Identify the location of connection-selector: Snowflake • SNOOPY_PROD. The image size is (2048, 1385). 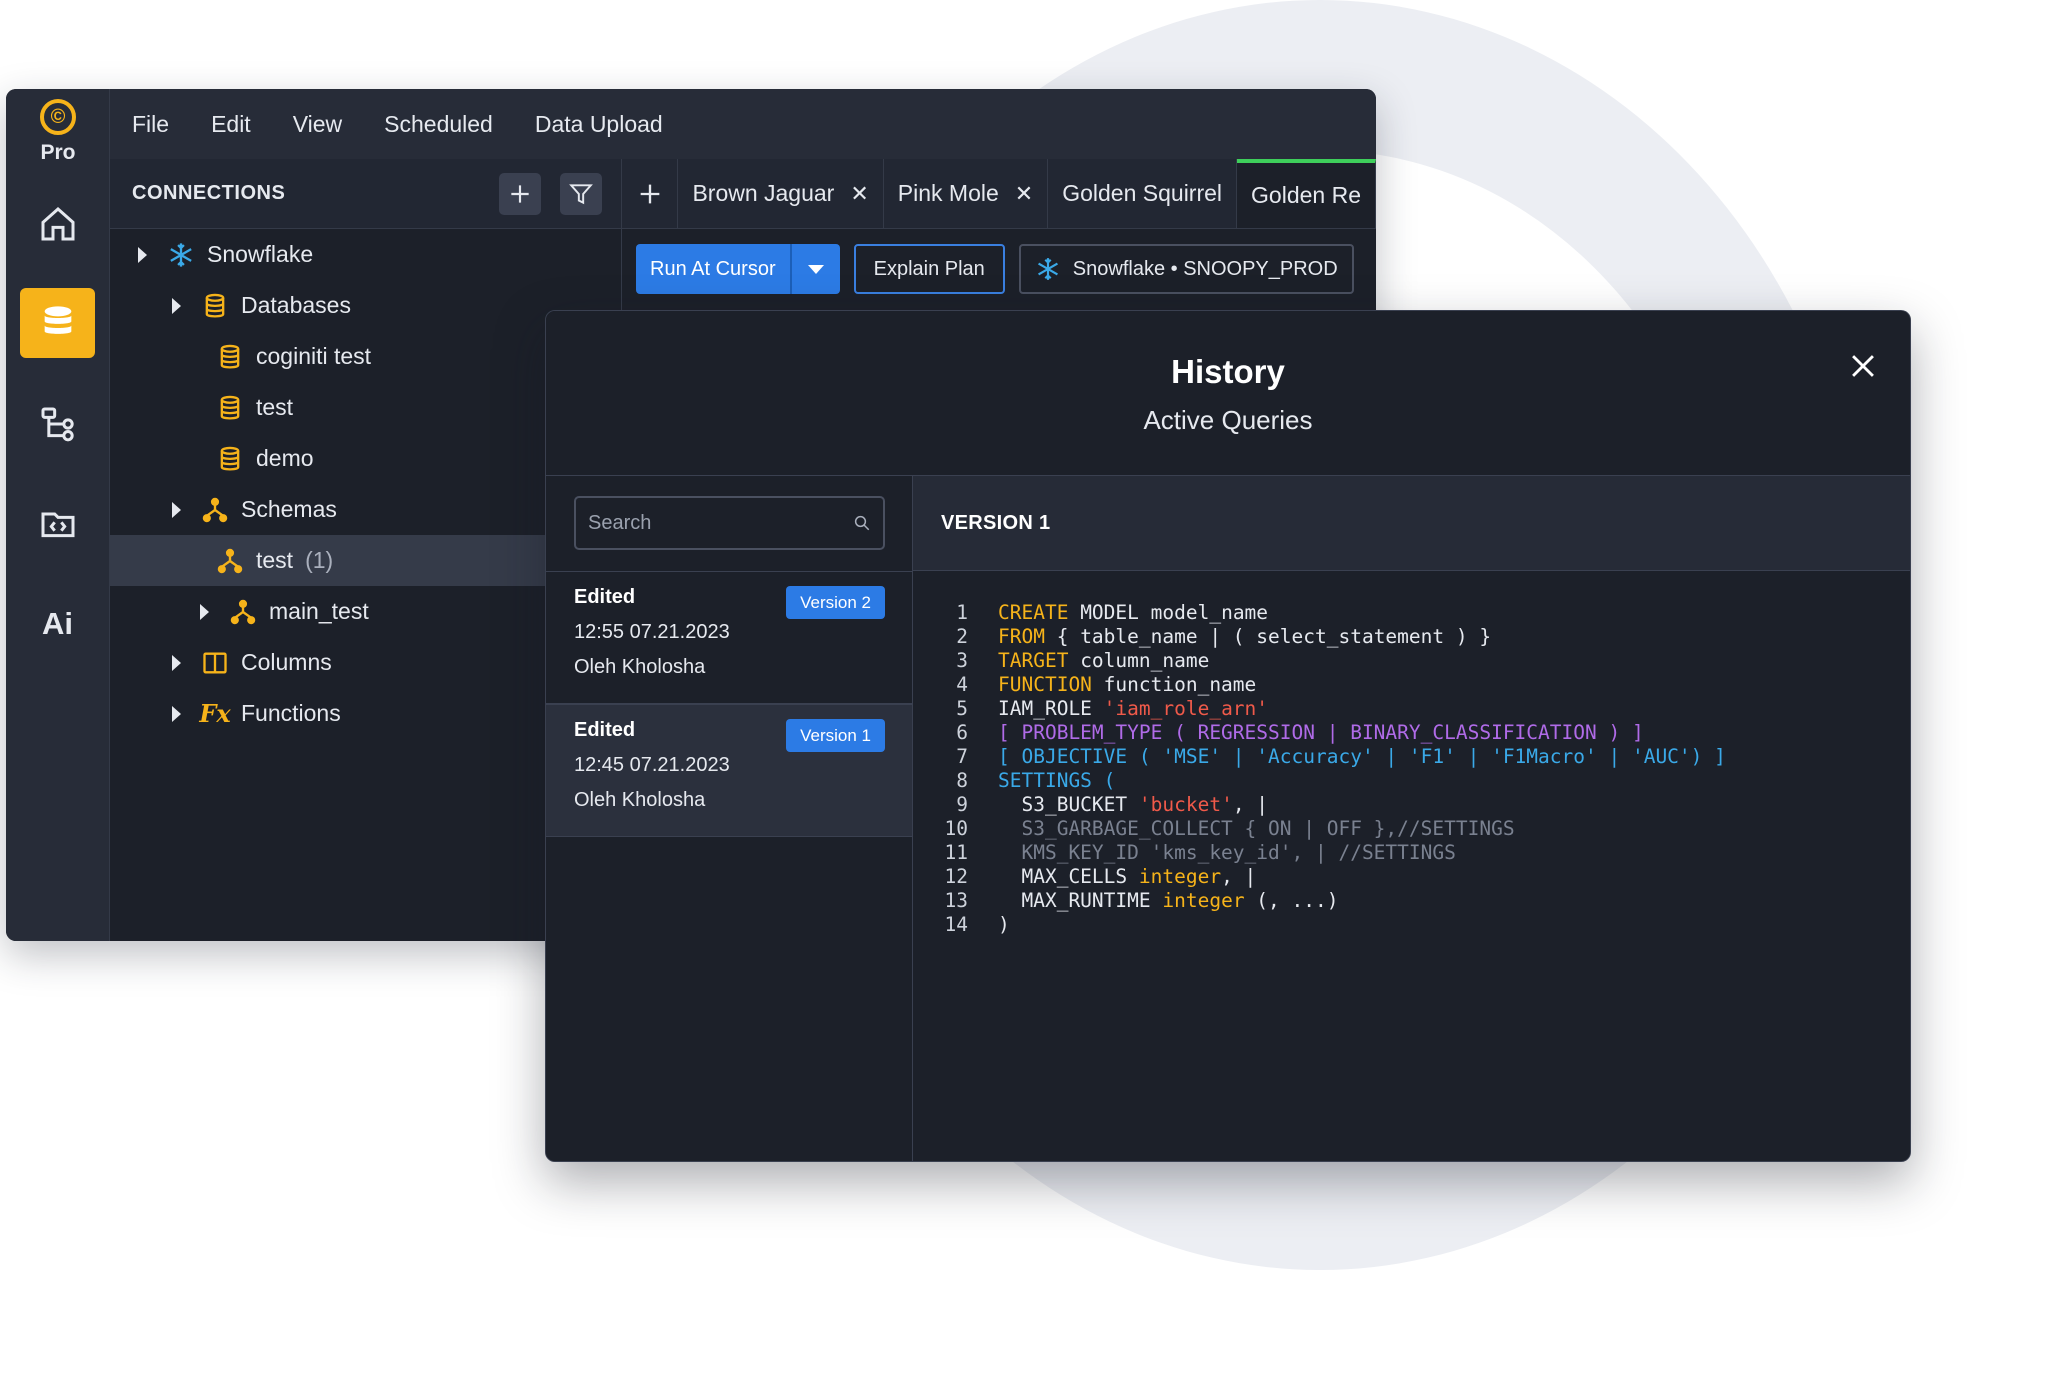
(1186, 269).